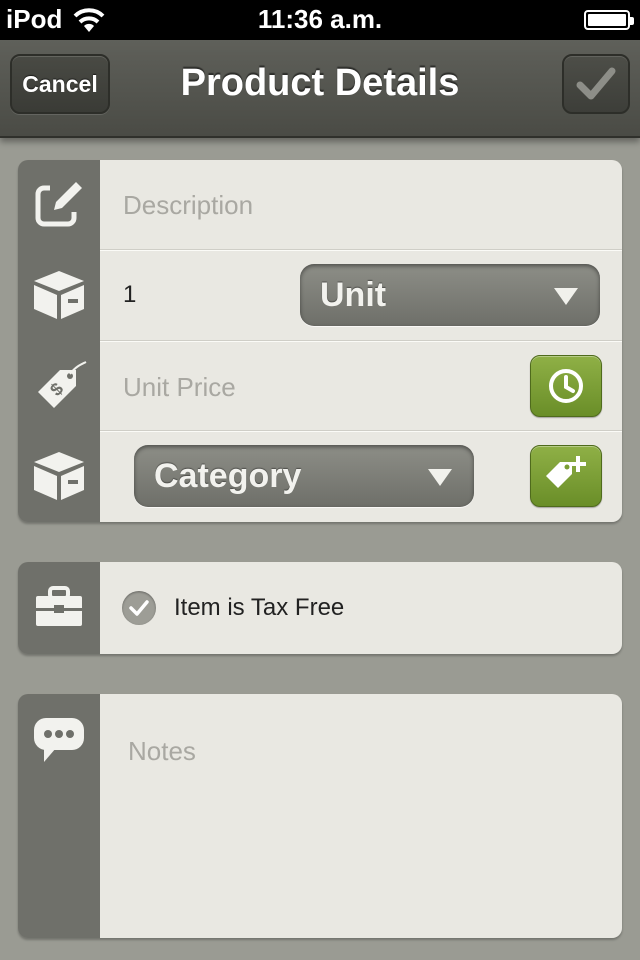  What do you see at coordinates (58, 204) in the screenshot?
I see `edit-icon` at bounding box center [58, 204].